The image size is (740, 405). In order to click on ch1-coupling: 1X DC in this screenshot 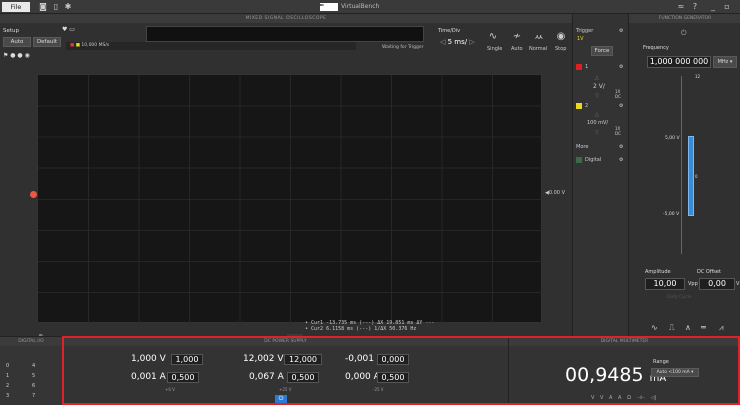, I will do `click(618, 94)`.